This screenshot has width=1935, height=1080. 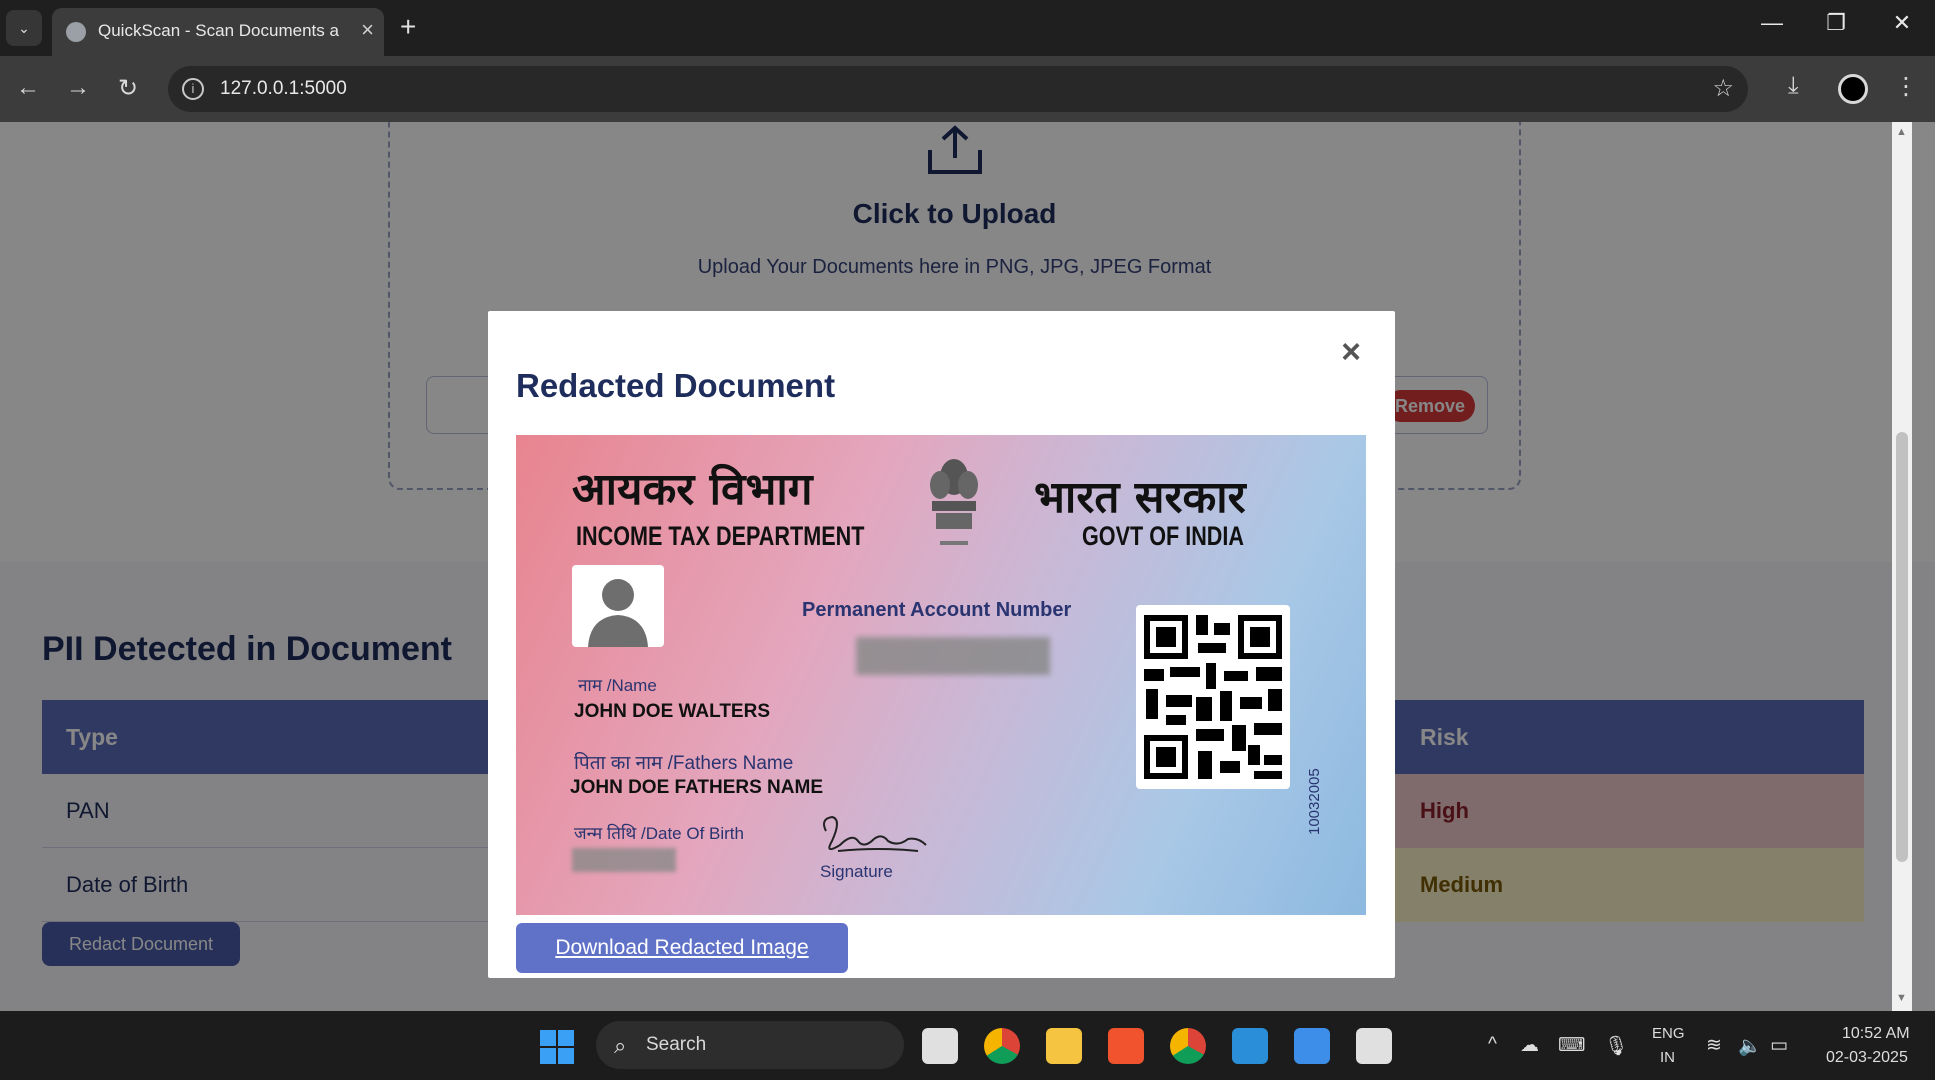 I want to click on back-arrow-icon: ←, so click(x=28, y=88).